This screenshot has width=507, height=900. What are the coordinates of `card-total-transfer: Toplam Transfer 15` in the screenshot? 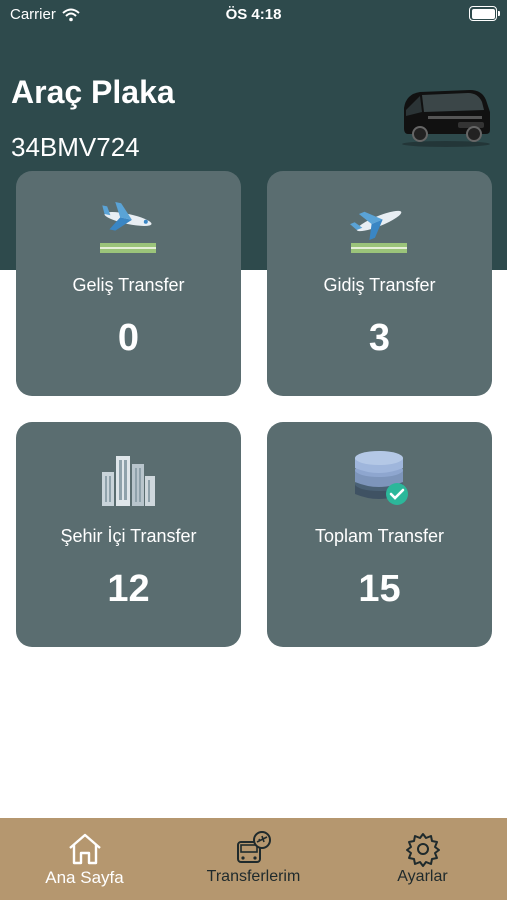 It's located at (379, 534).